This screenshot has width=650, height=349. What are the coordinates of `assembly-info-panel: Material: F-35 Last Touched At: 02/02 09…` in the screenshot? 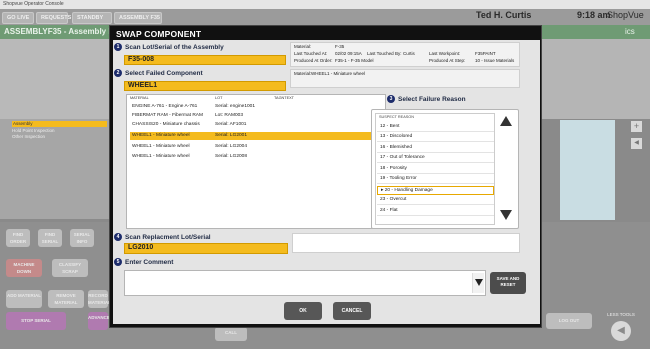 It's located at (405, 54).